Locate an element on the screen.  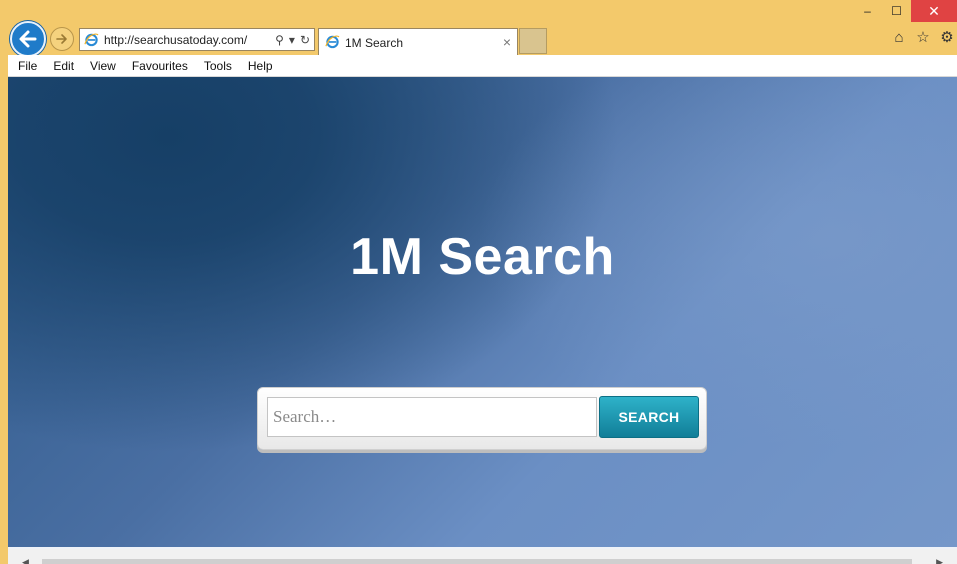
new-tab-button is located at coordinates (533, 41).